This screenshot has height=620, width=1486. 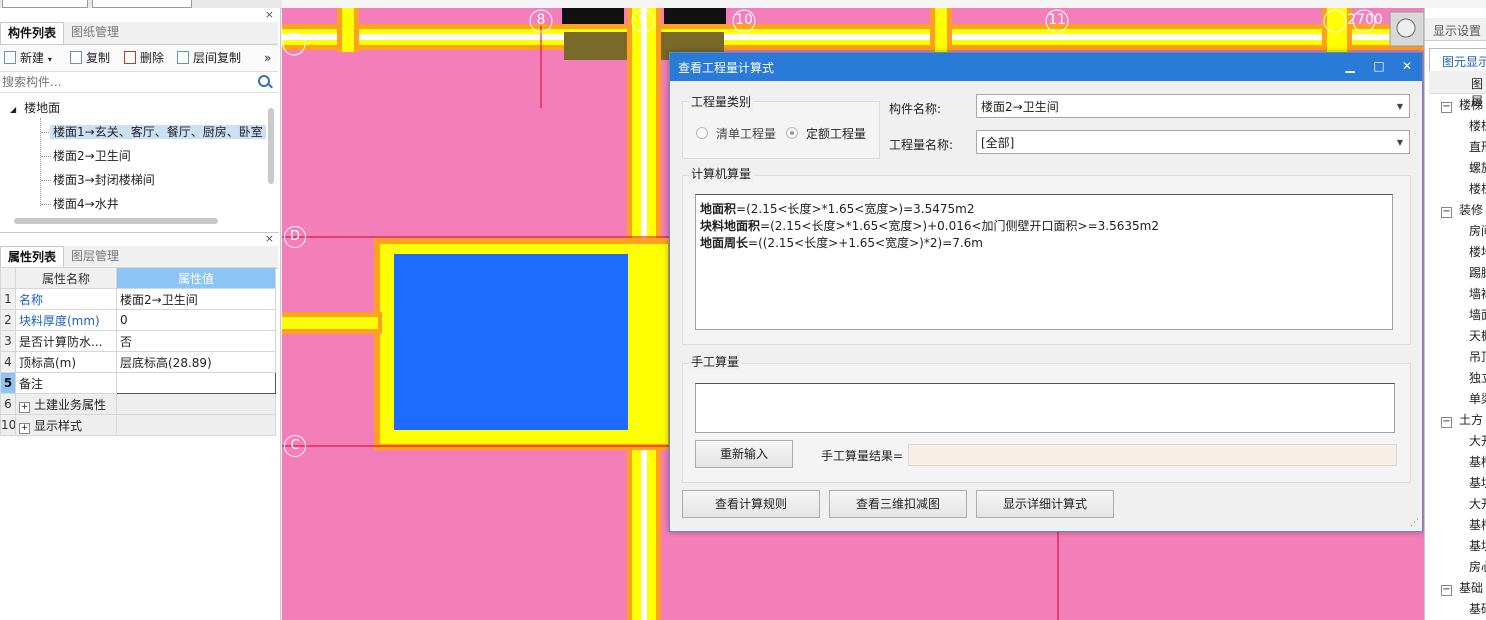 I want to click on layer-item: 房心, so click(x=1477, y=567).